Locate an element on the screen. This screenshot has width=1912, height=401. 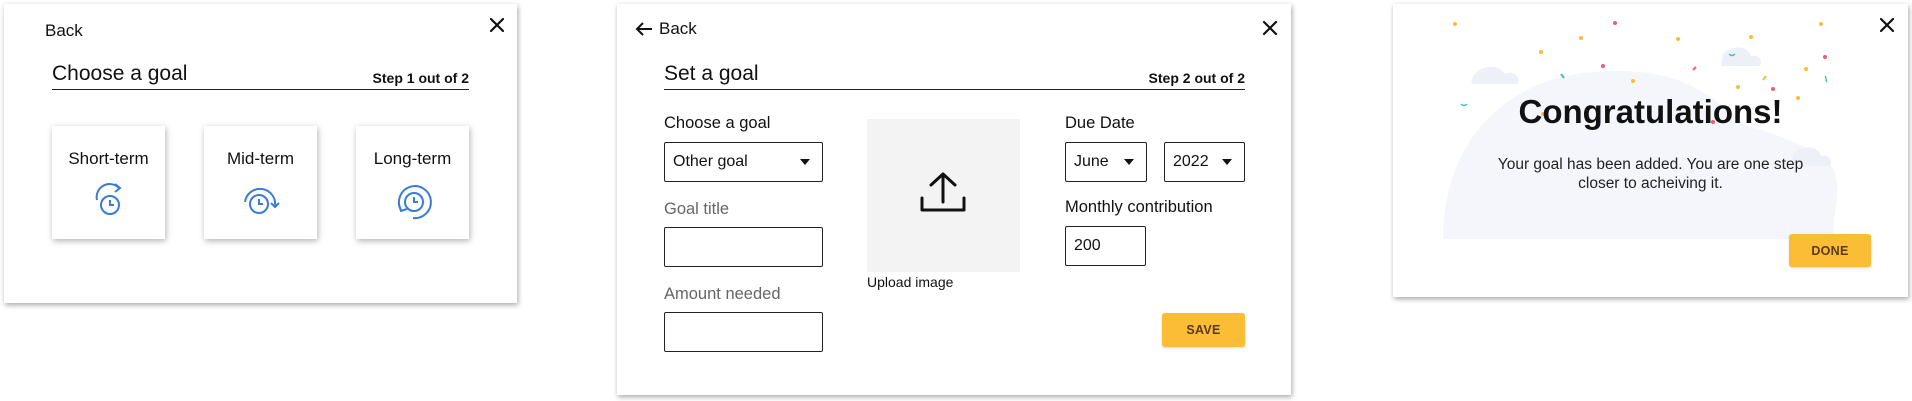
header-row: Set a goal Step 2 out of 2 is located at coordinates (954, 76).